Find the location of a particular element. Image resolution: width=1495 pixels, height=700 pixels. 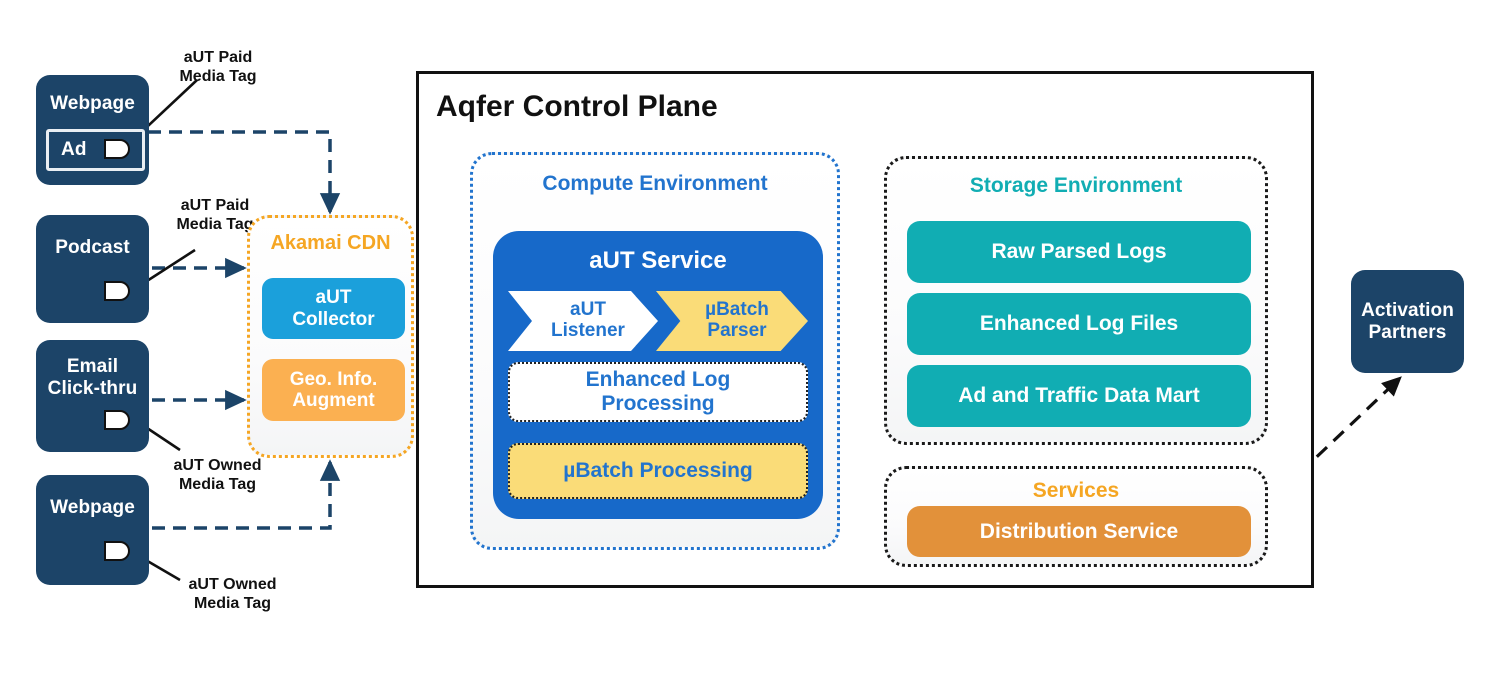

ad-slot-label: Ad is located at coordinates (74, 150).